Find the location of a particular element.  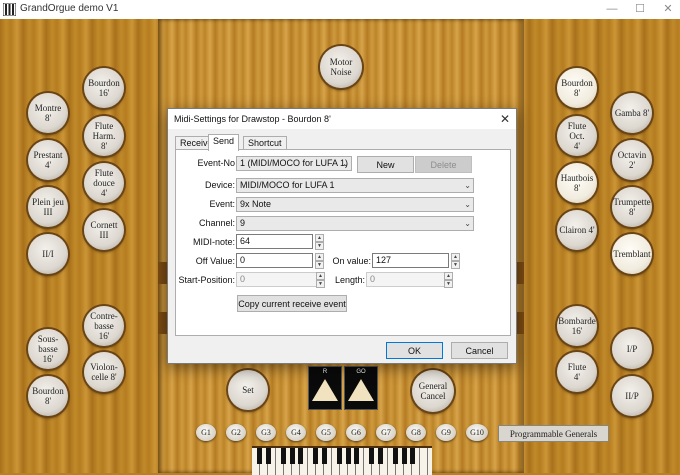

dialog-close-icon: ✕ is located at coordinates (505, 119).